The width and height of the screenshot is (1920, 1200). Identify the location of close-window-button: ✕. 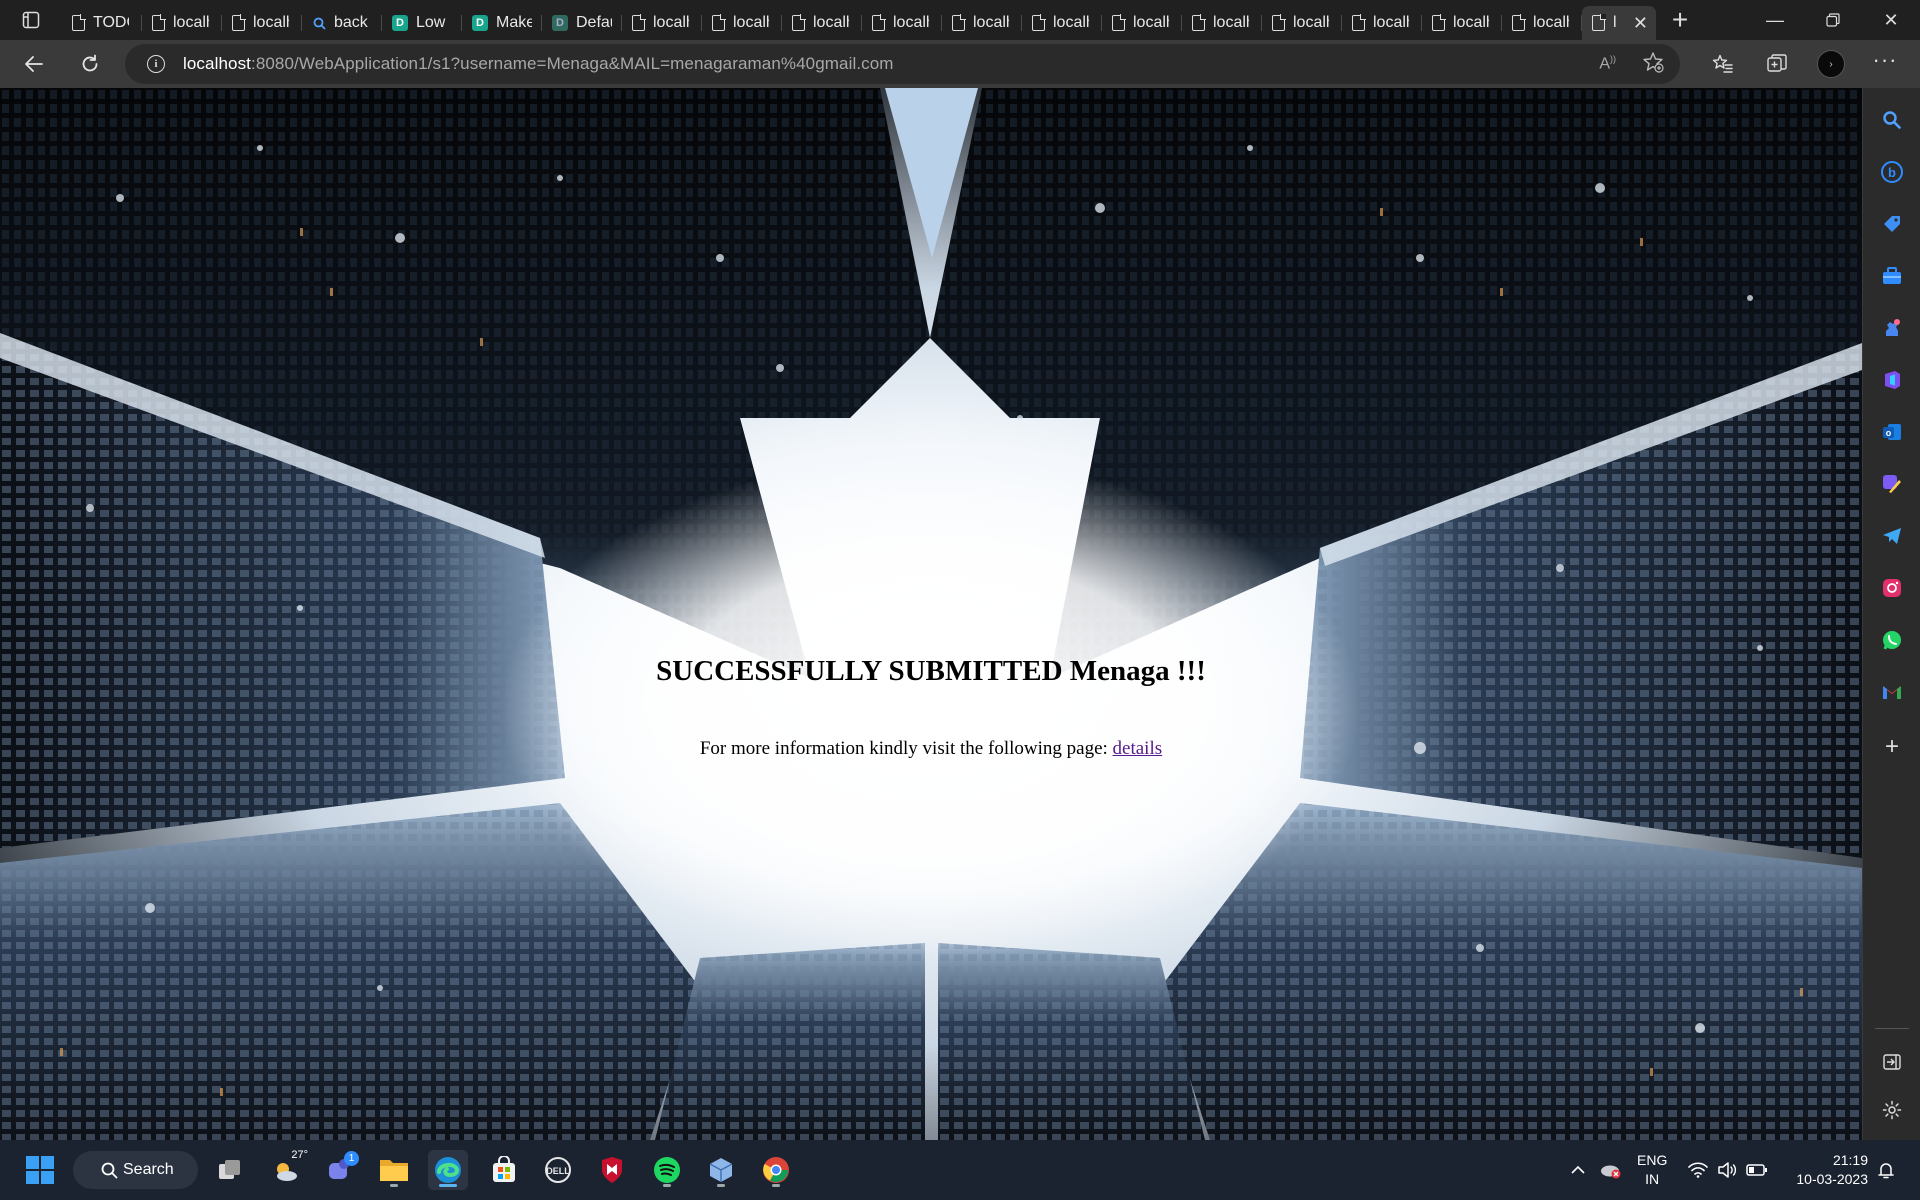
(1891, 20).